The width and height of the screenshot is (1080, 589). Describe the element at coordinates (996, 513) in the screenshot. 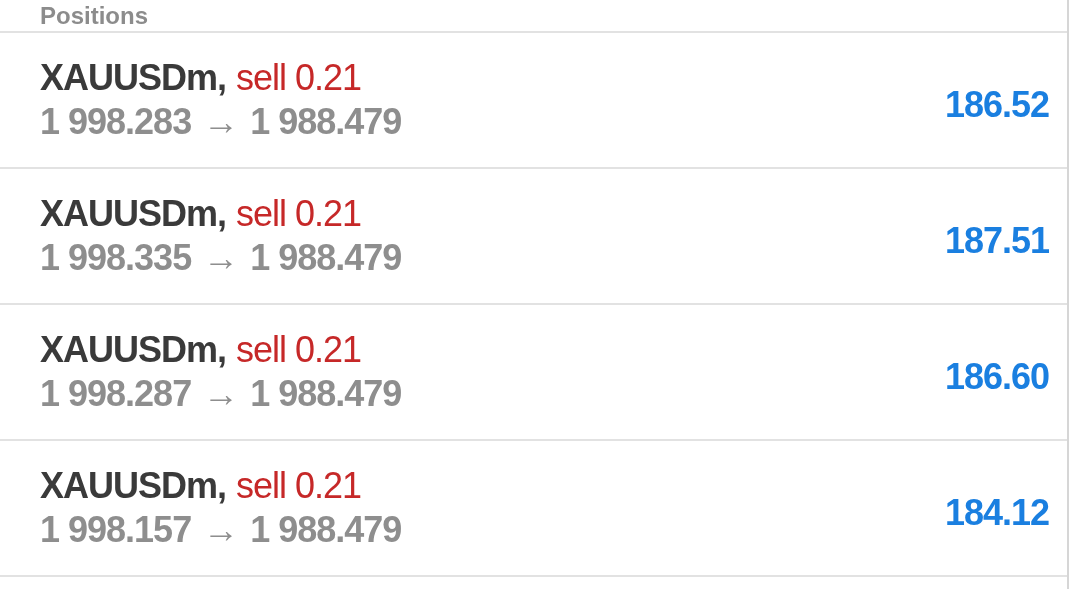

I see `profit-text: 184.12` at that location.